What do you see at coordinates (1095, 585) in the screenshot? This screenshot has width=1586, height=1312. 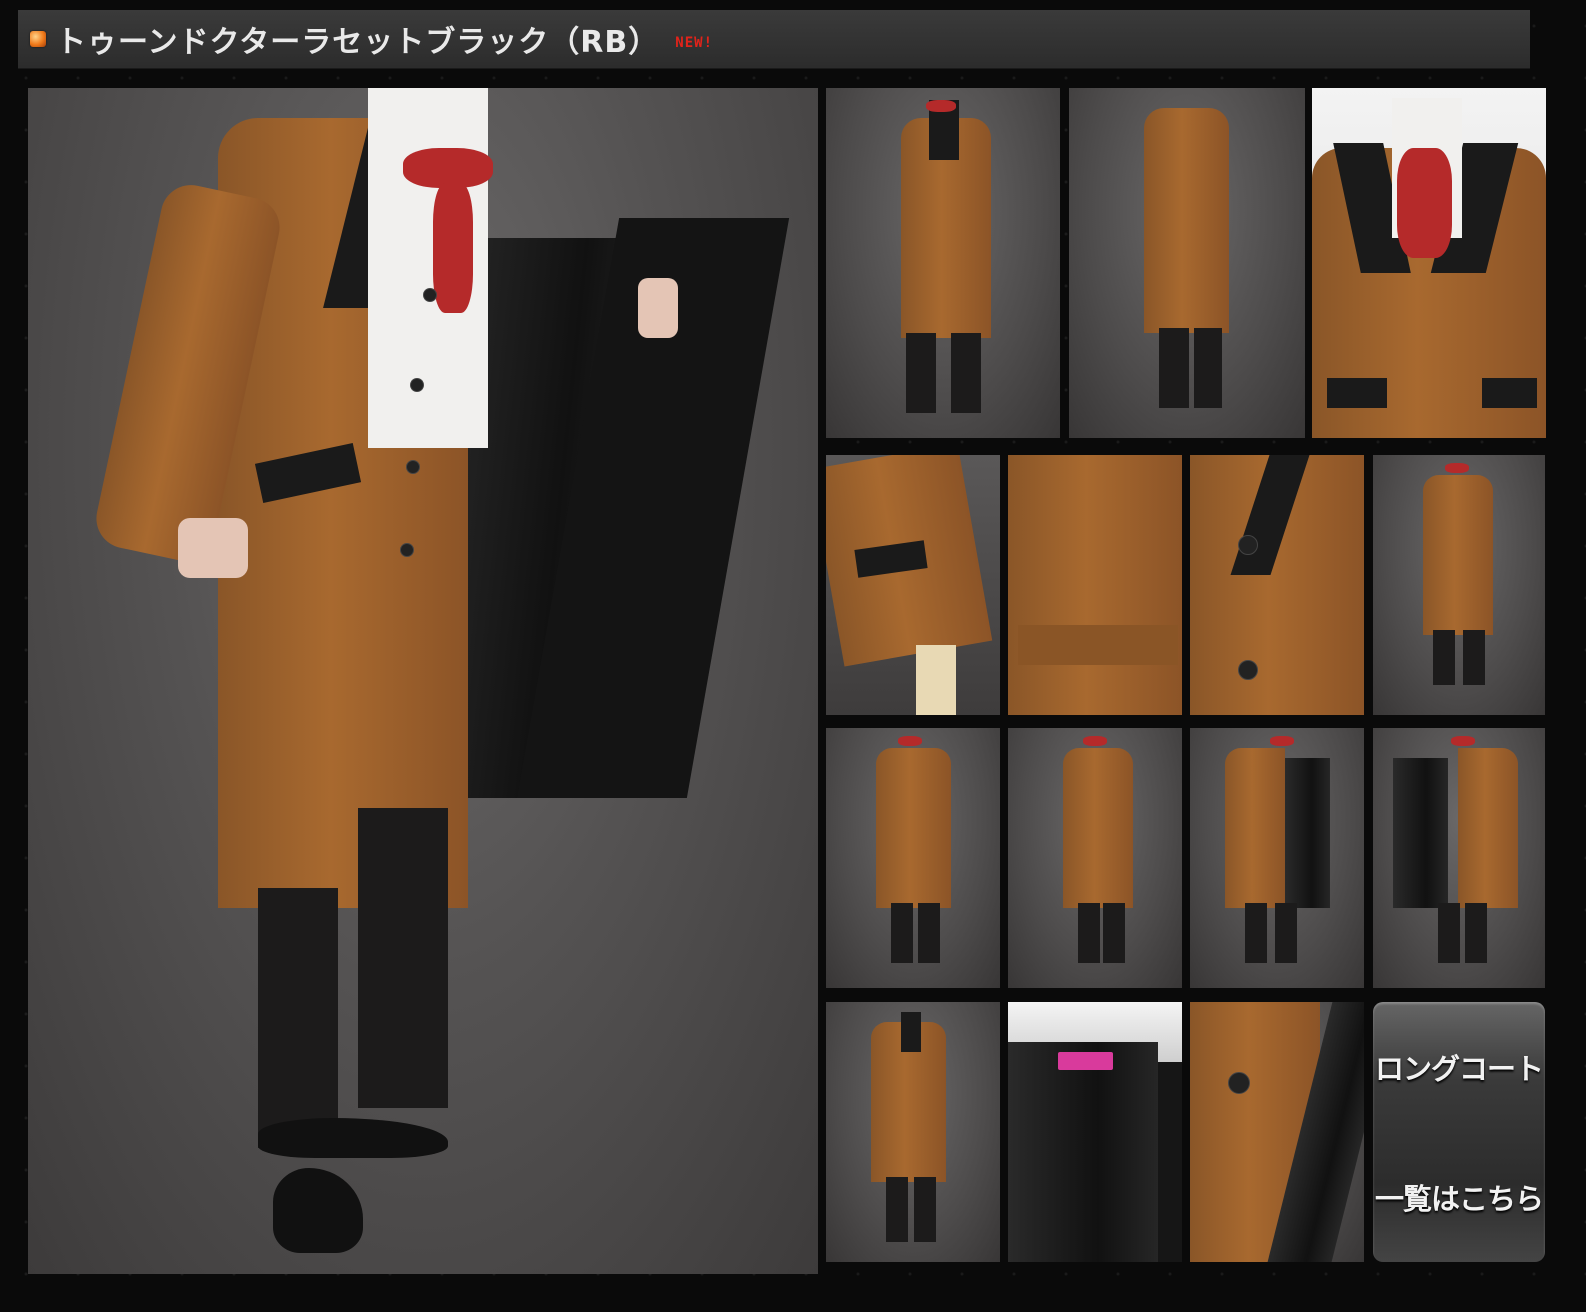 I see `thumbnail-back-belt` at bounding box center [1095, 585].